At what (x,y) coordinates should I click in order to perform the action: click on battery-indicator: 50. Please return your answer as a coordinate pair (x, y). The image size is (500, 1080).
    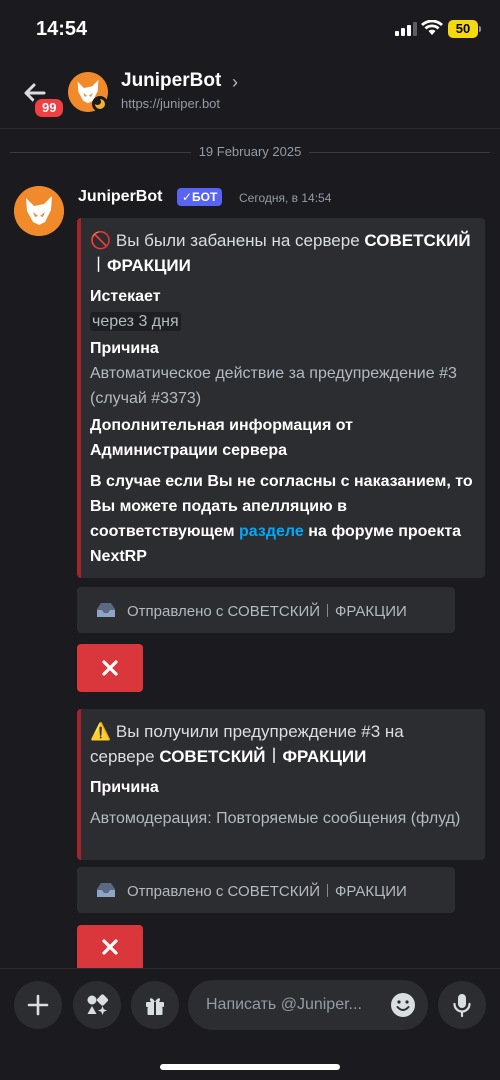
    Looking at the image, I should click on (463, 29).